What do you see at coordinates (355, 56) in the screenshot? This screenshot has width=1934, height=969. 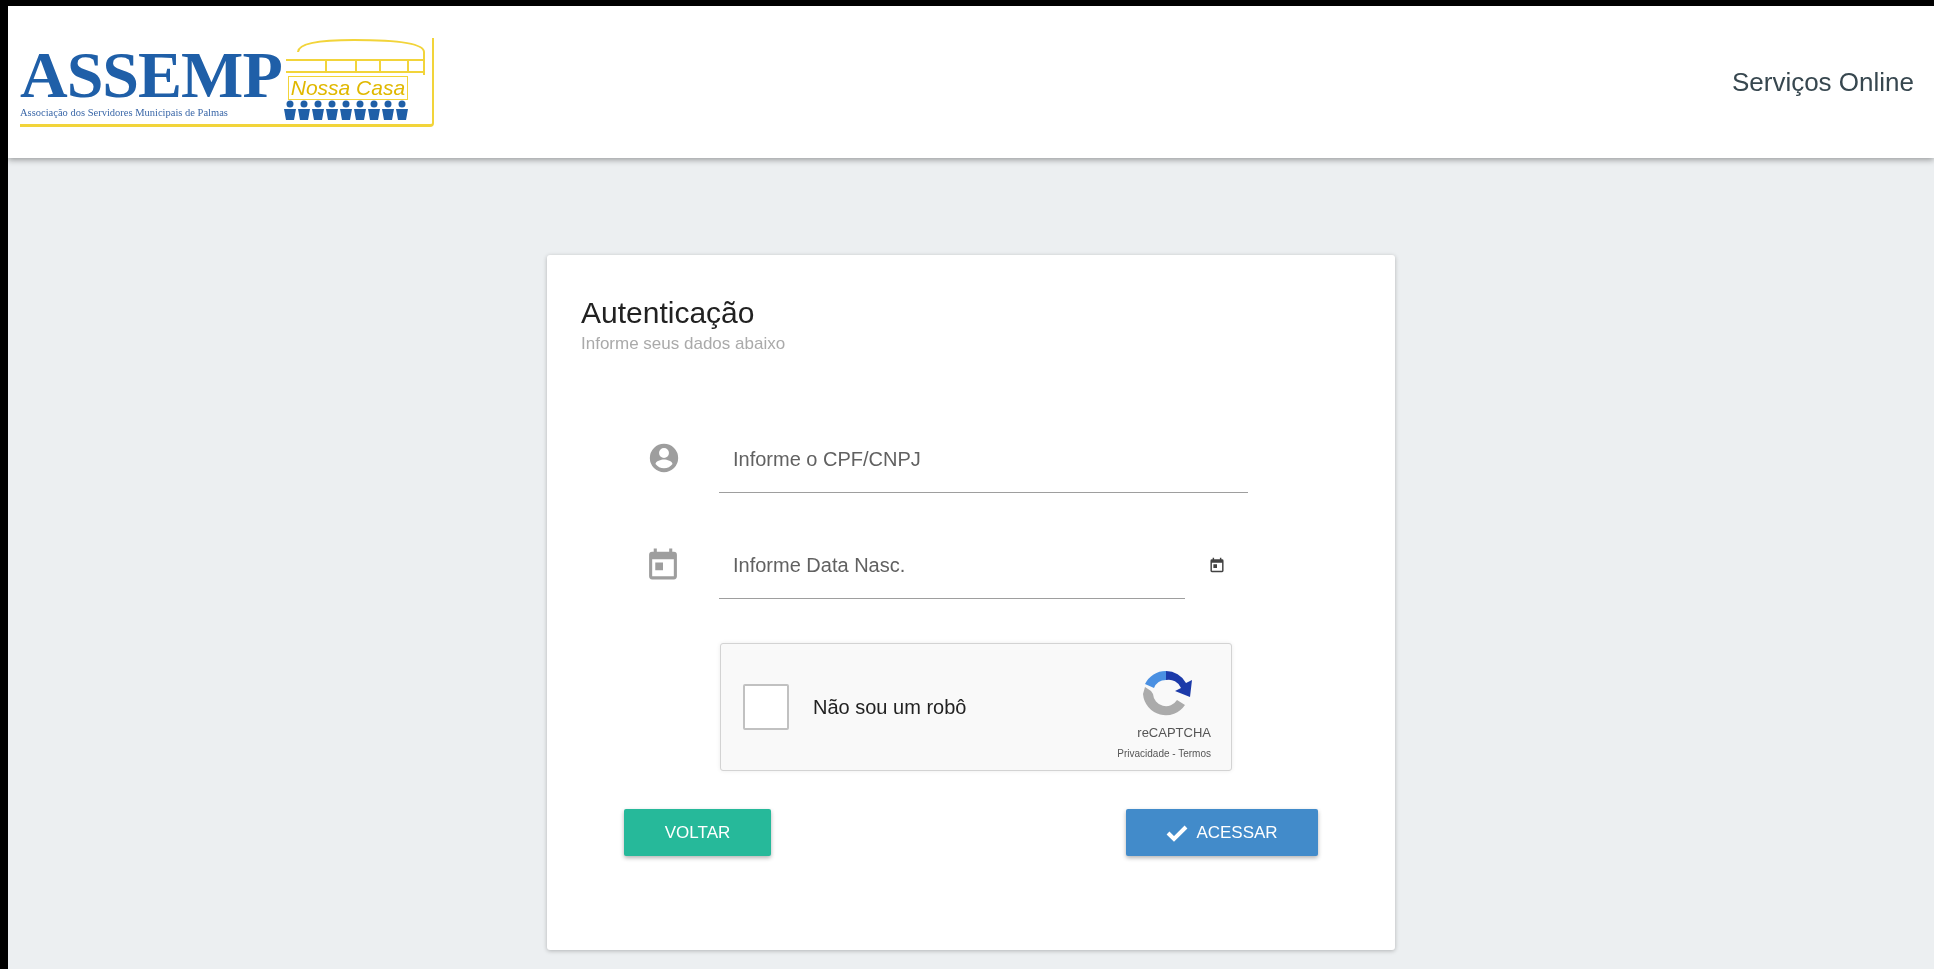 I see `building-outline-icon` at bounding box center [355, 56].